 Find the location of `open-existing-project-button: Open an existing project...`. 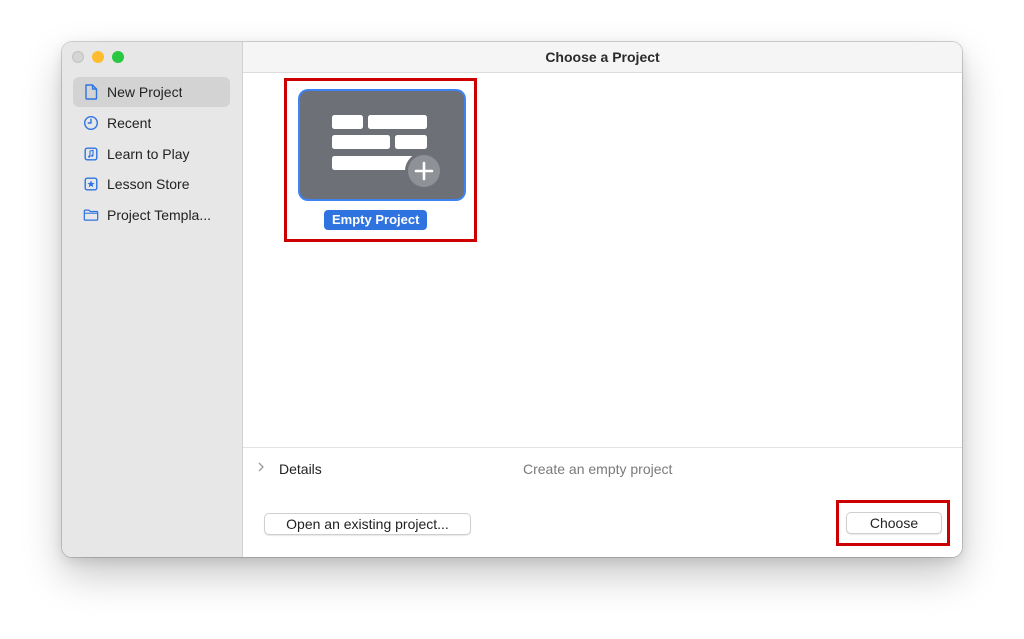

open-existing-project-button: Open an existing project... is located at coordinates (367, 524).